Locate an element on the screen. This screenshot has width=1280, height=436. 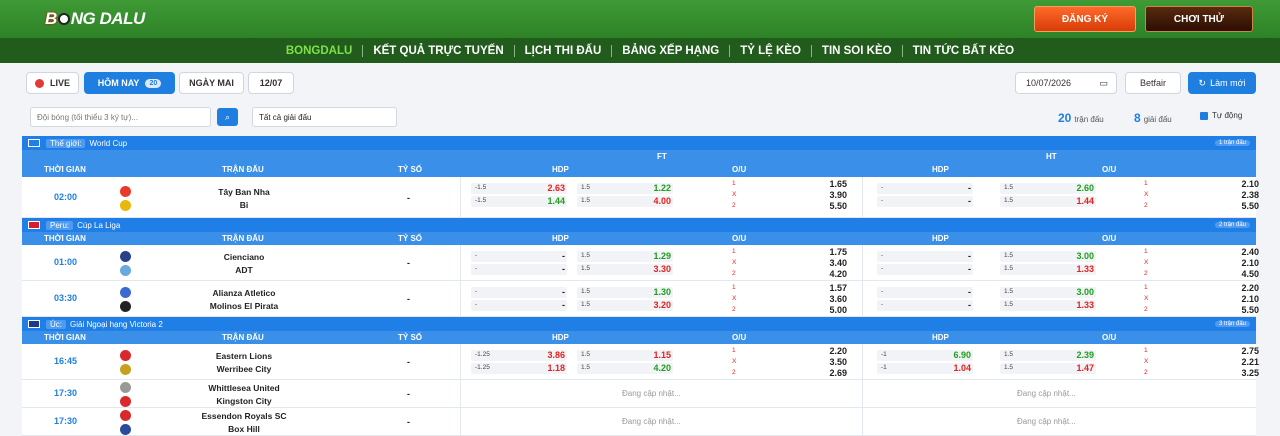
date-tab: 12/07 is located at coordinates (271, 83).